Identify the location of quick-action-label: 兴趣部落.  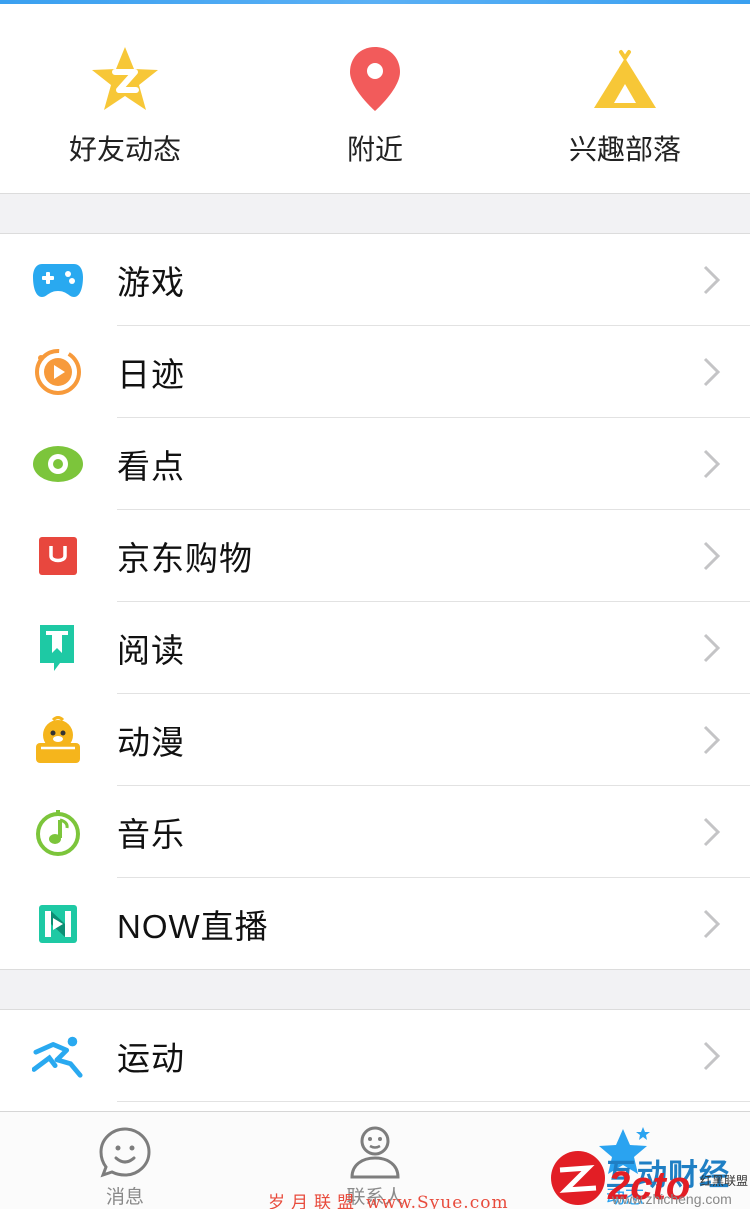
(624, 149).